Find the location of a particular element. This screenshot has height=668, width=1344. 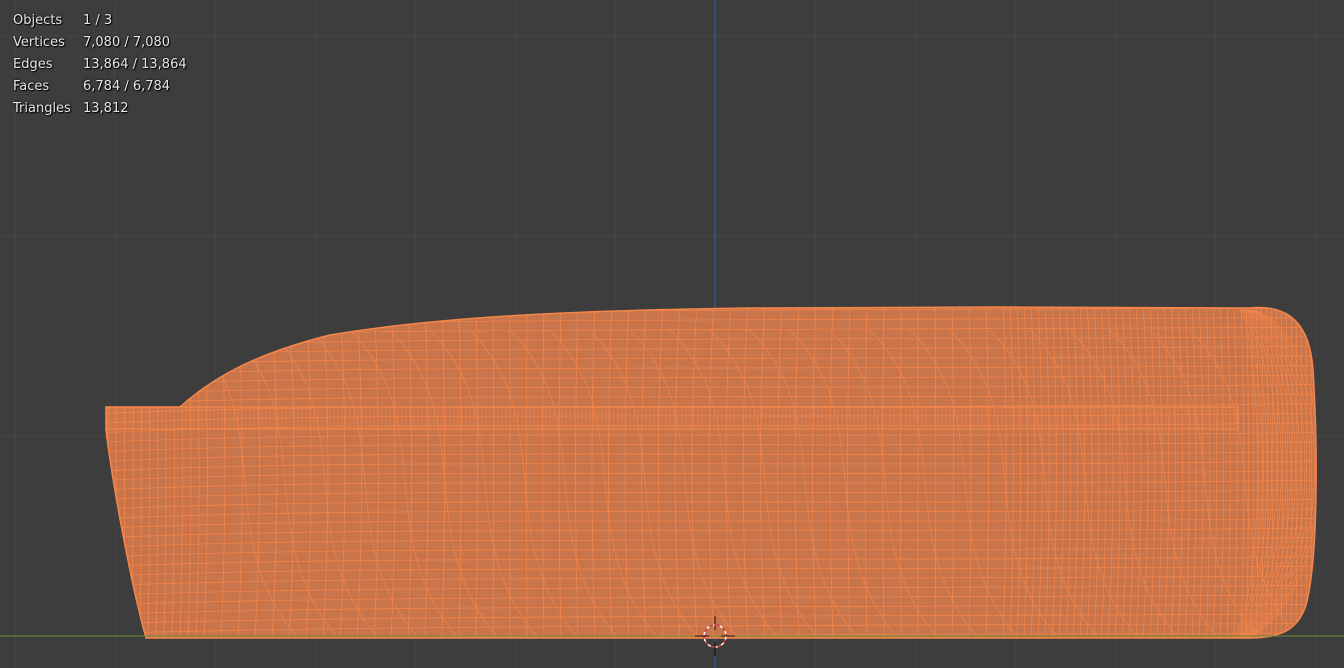

stat-label: Vertices is located at coordinates (39, 42).